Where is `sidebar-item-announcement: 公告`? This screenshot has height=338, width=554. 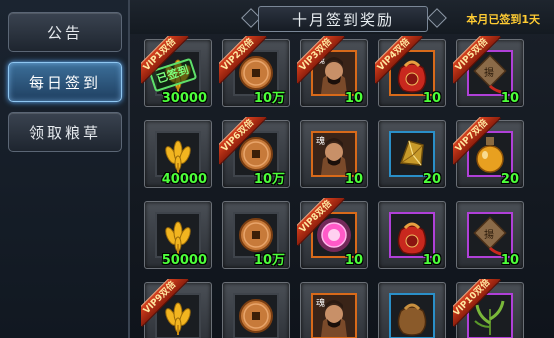
sidebar-item-announcement: 公告 is located at coordinates (65, 32).